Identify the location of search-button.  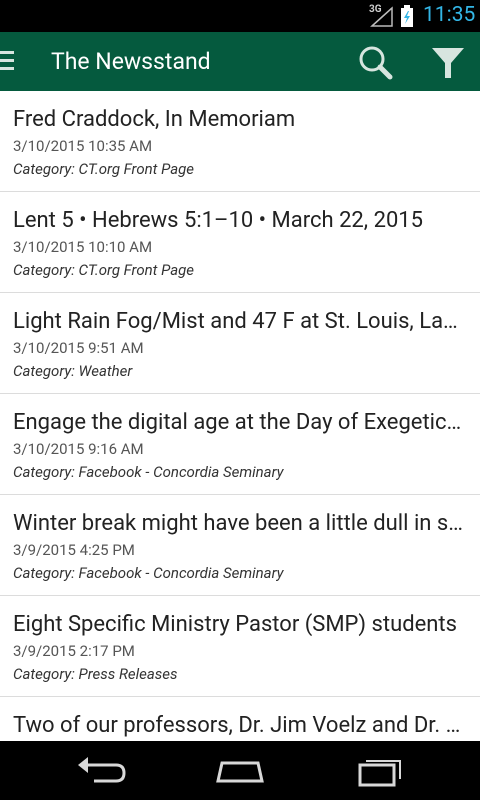
(376, 63).